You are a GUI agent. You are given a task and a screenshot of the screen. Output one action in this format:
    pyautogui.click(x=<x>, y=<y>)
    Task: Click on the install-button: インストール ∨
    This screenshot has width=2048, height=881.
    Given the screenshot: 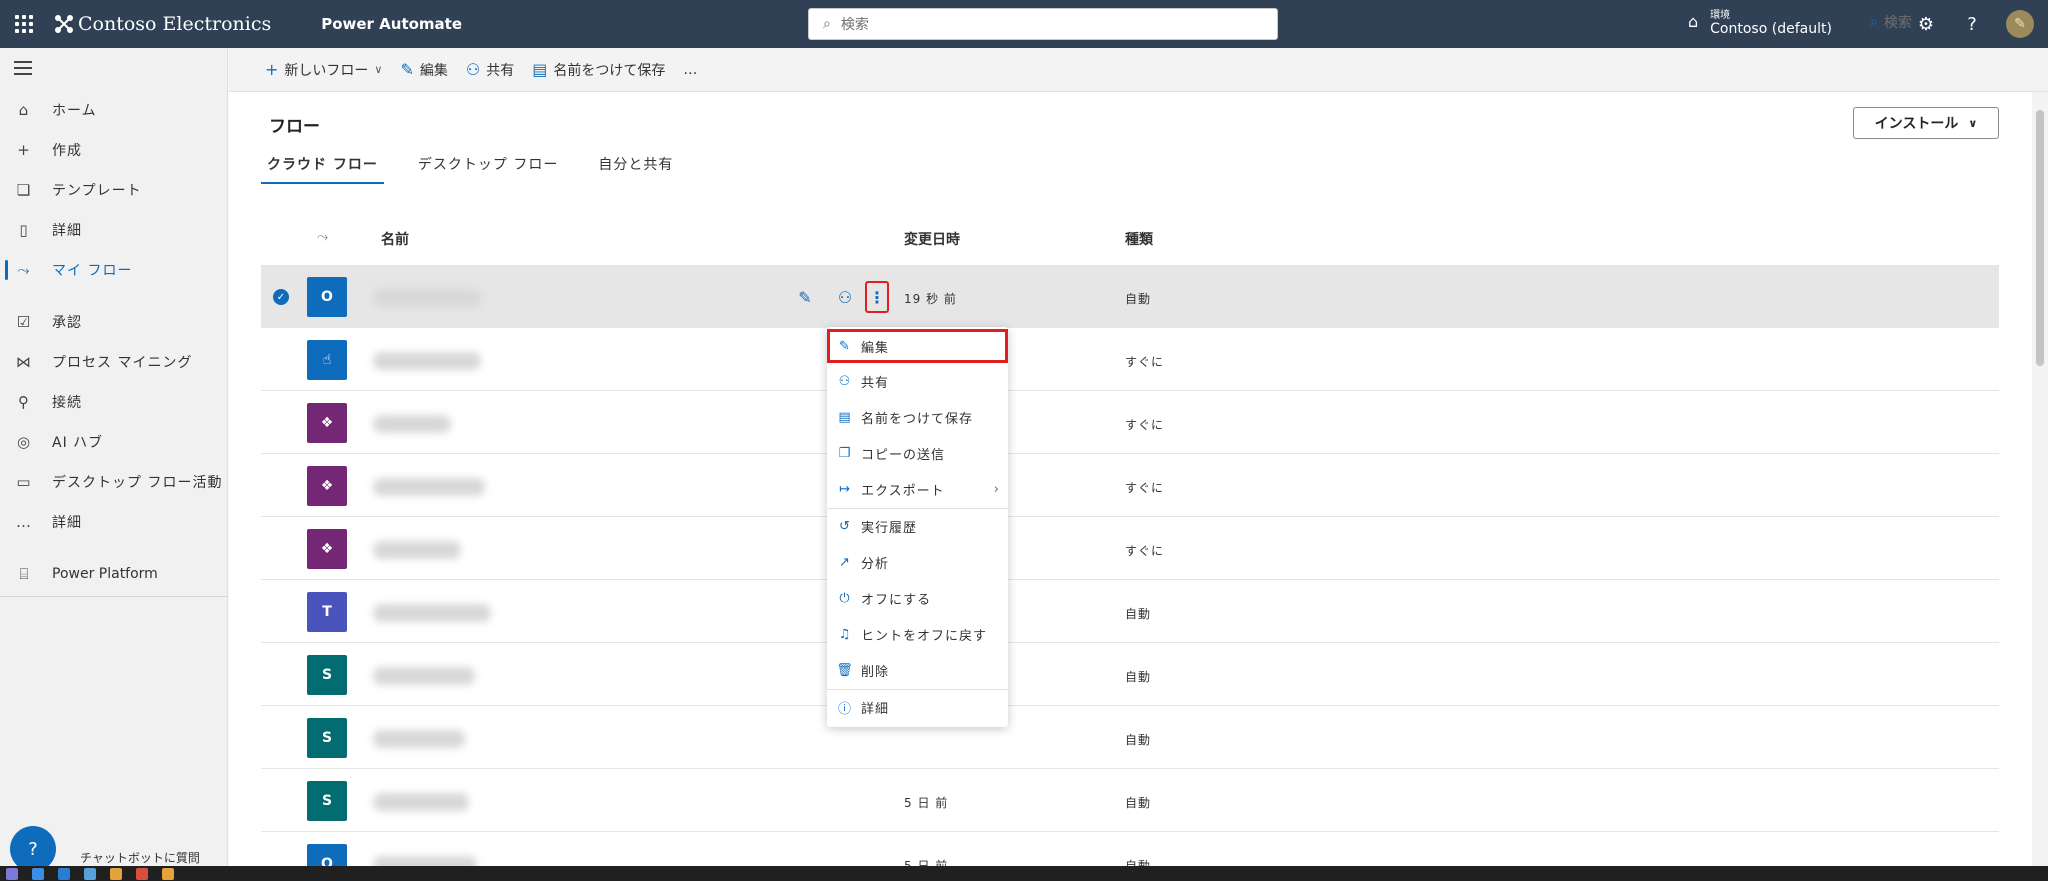 What is the action you would take?
    pyautogui.click(x=1926, y=123)
    